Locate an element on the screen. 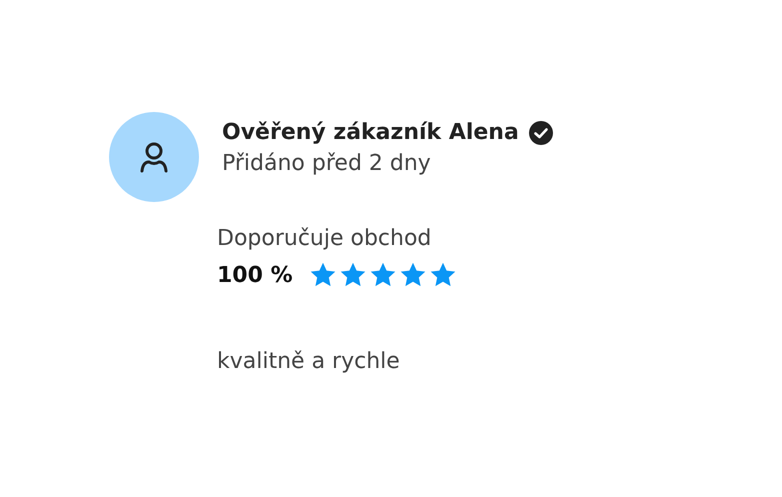  author-name: Ověřený zákazník Alena is located at coordinates (370, 132).